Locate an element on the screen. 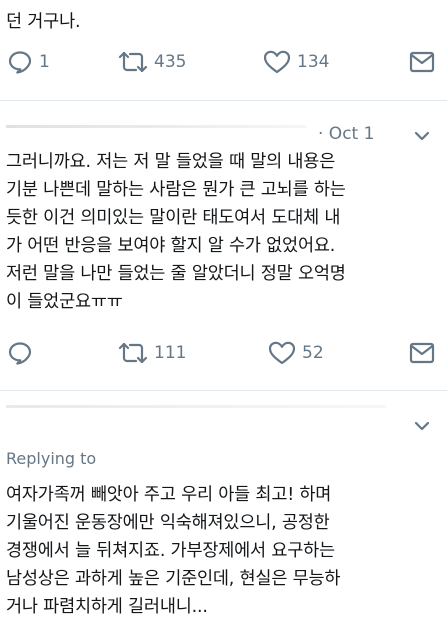  like-button: 52 is located at coordinates (296, 353).